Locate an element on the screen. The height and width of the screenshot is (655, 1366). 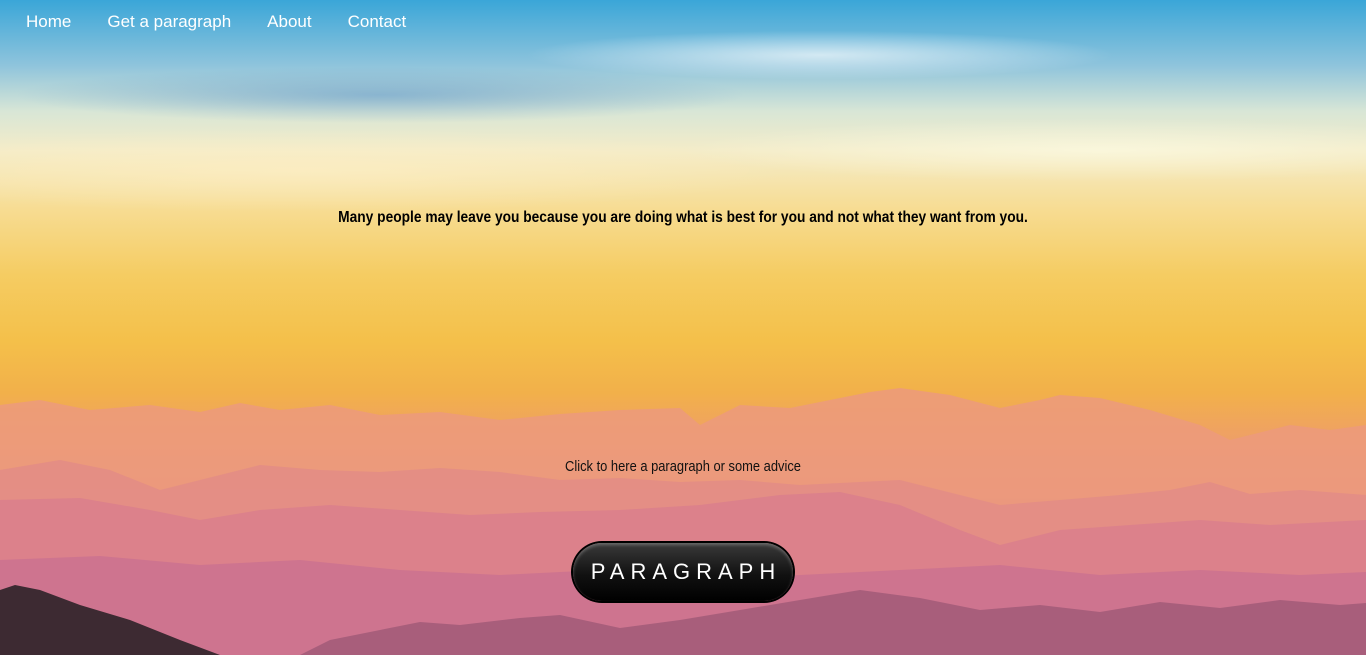
nav-get-paragraph-link: Get a paragraph is located at coordinates (169, 22).